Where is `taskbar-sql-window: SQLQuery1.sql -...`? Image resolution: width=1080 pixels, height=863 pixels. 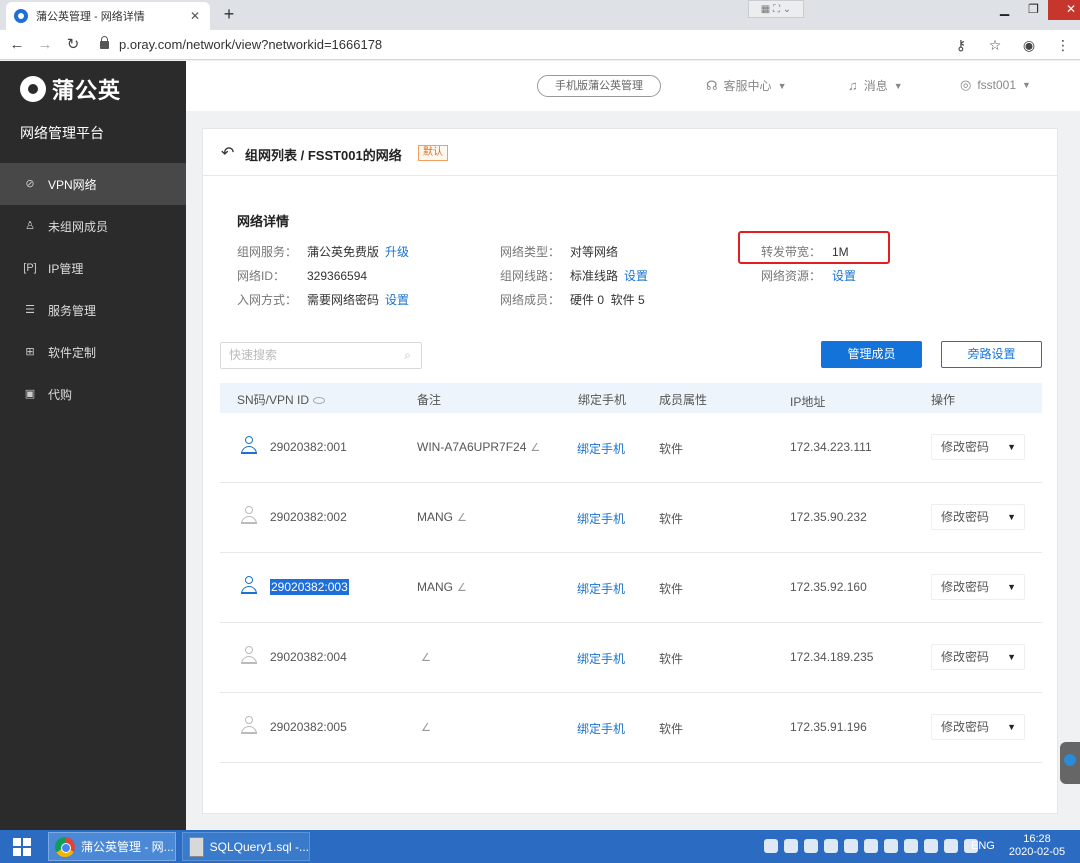
taskbar-sql-window: SQLQuery1.sql -... is located at coordinates (246, 846).